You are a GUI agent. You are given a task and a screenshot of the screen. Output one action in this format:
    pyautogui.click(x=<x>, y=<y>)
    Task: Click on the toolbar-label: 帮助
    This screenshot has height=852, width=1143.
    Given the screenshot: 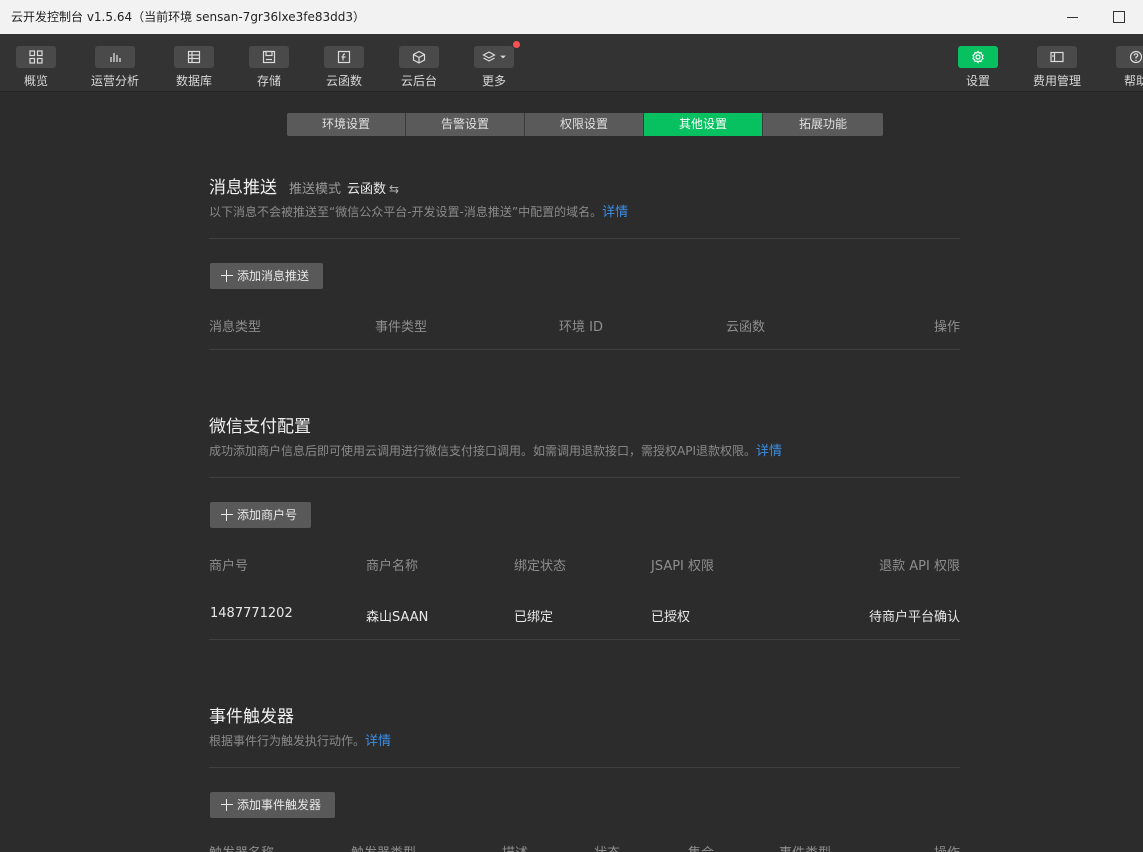 What is the action you would take?
    pyautogui.click(x=1133, y=81)
    